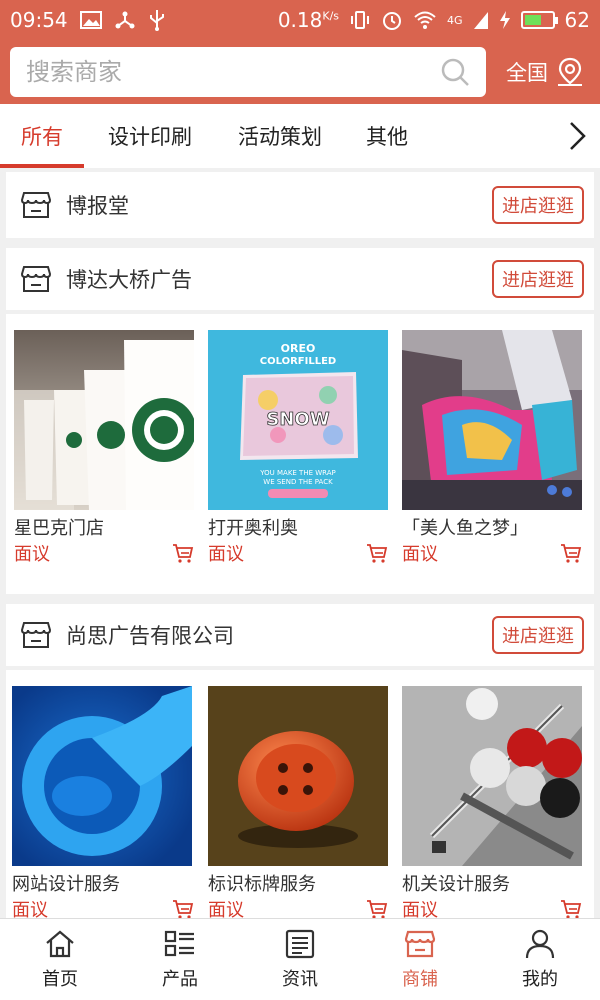 The width and height of the screenshot is (600, 1000). I want to click on vibrate-icon, so click(360, 20).